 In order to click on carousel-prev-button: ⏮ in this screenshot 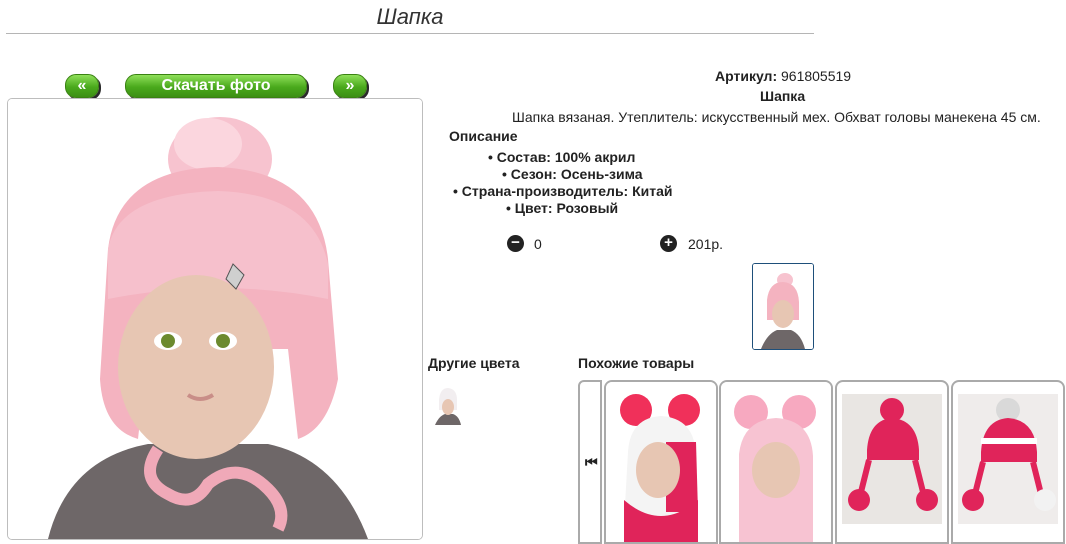, I will do `click(590, 462)`.